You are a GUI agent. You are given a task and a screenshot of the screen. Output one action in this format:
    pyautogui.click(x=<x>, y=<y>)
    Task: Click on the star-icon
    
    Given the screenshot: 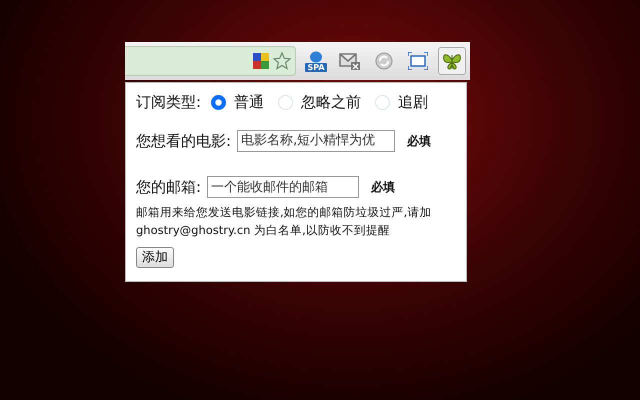 What is the action you would take?
    pyautogui.click(x=282, y=61)
    